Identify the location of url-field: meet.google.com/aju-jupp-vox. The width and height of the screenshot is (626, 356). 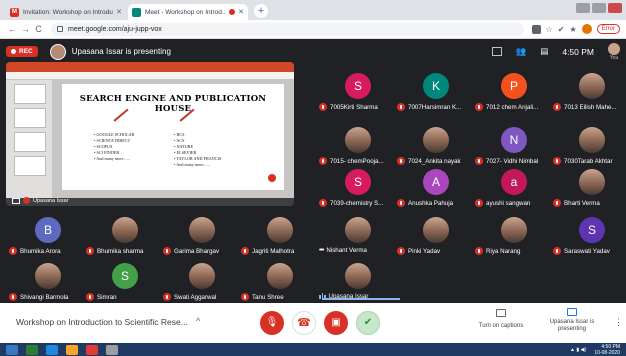
(287, 29).